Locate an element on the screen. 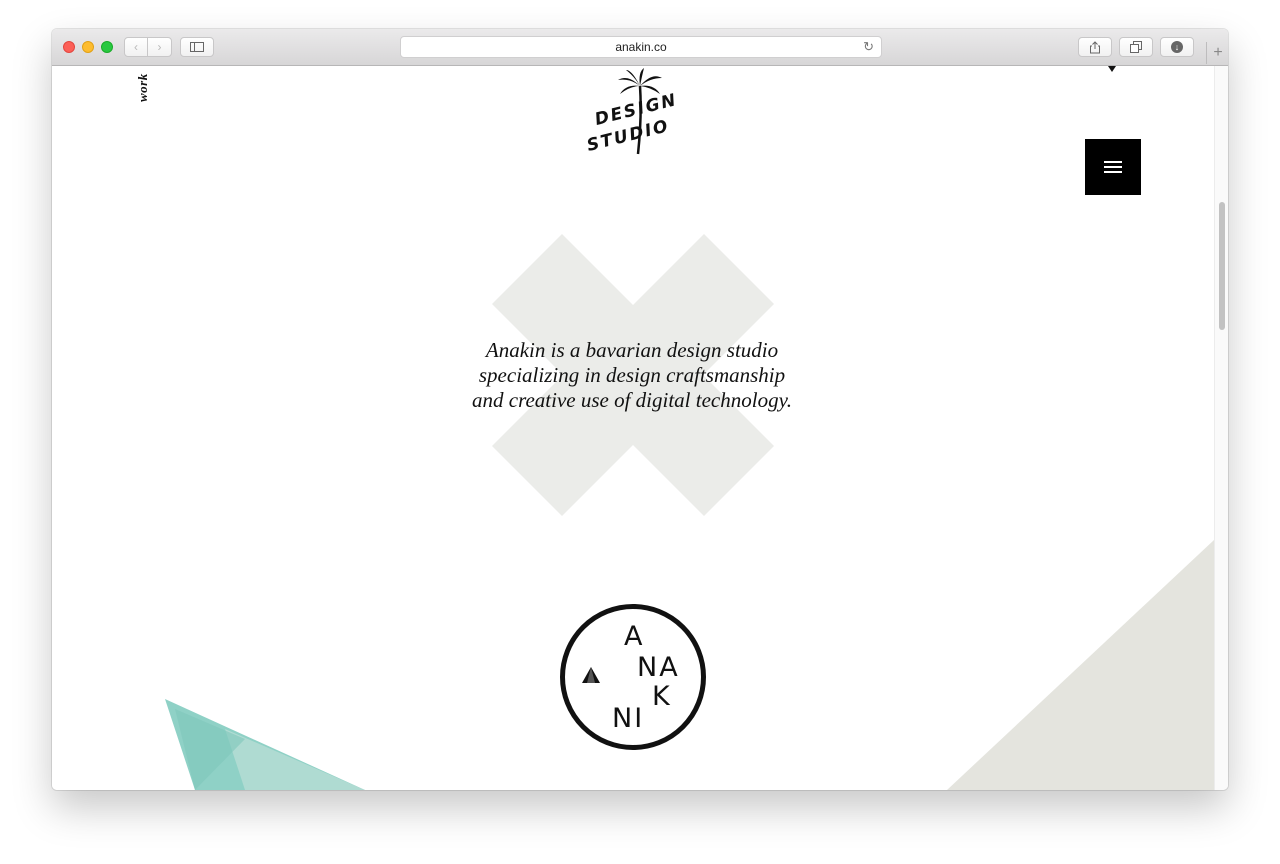 Image resolution: width=1280 pixels, height=864 pixels. chevron-left-icon: ‹ is located at coordinates (136, 47).